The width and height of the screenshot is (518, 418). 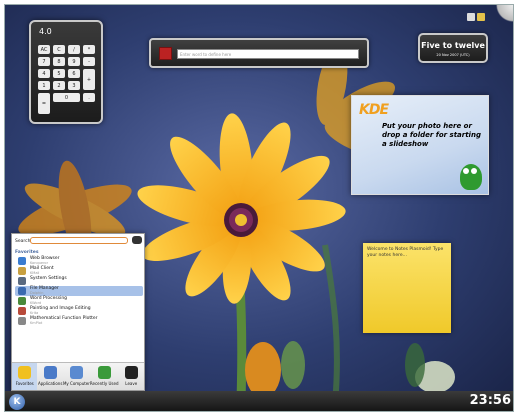 I want to click on favorite-item: File Manager Dolphin, so click(x=79, y=291).